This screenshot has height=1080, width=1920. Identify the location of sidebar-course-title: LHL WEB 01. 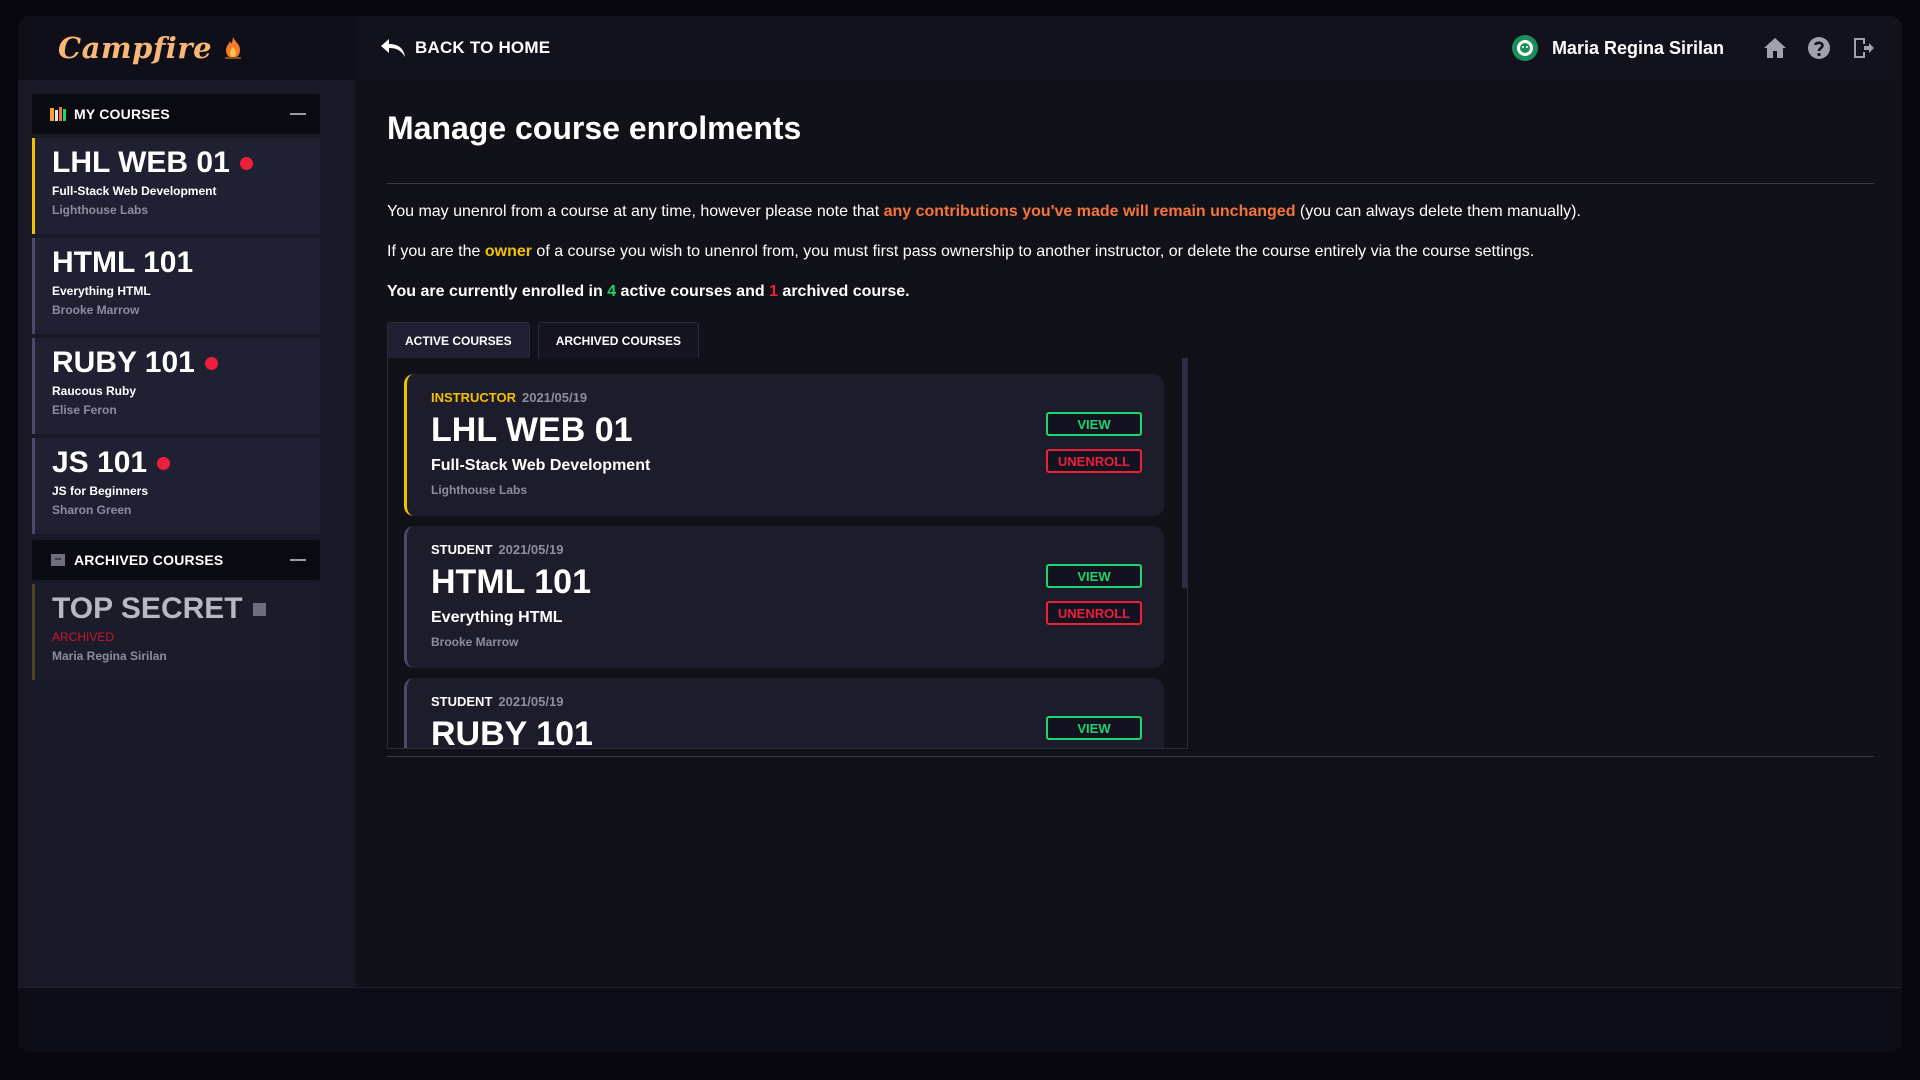
(186, 163).